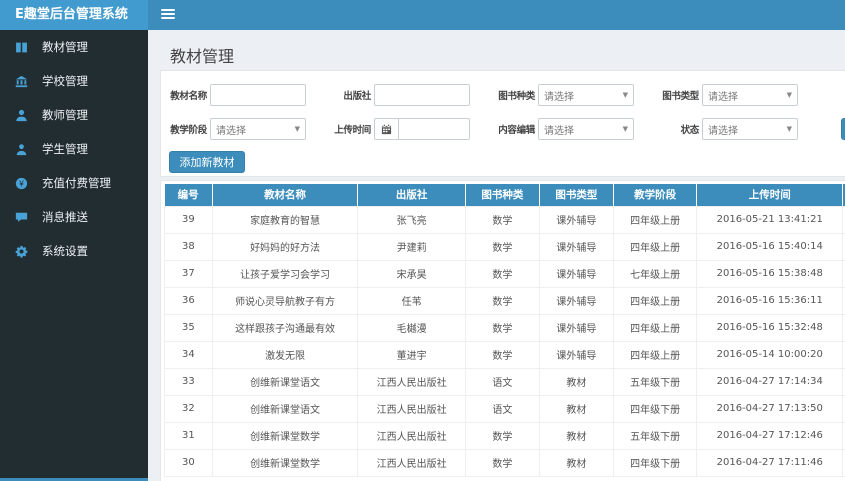 This screenshot has width=845, height=481. Describe the element at coordinates (65, 115) in the screenshot. I see `sidebar-item-label: 教师管理` at that location.